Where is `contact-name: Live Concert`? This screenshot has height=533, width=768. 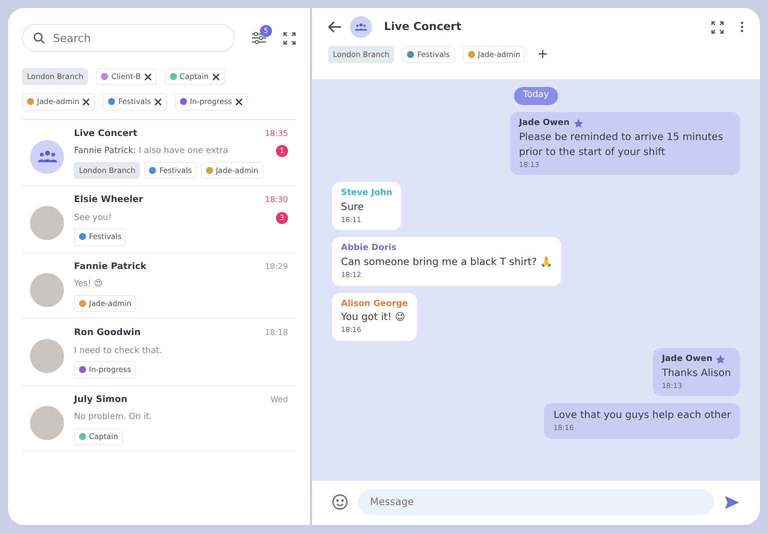
contact-name: Live Concert is located at coordinates (106, 134).